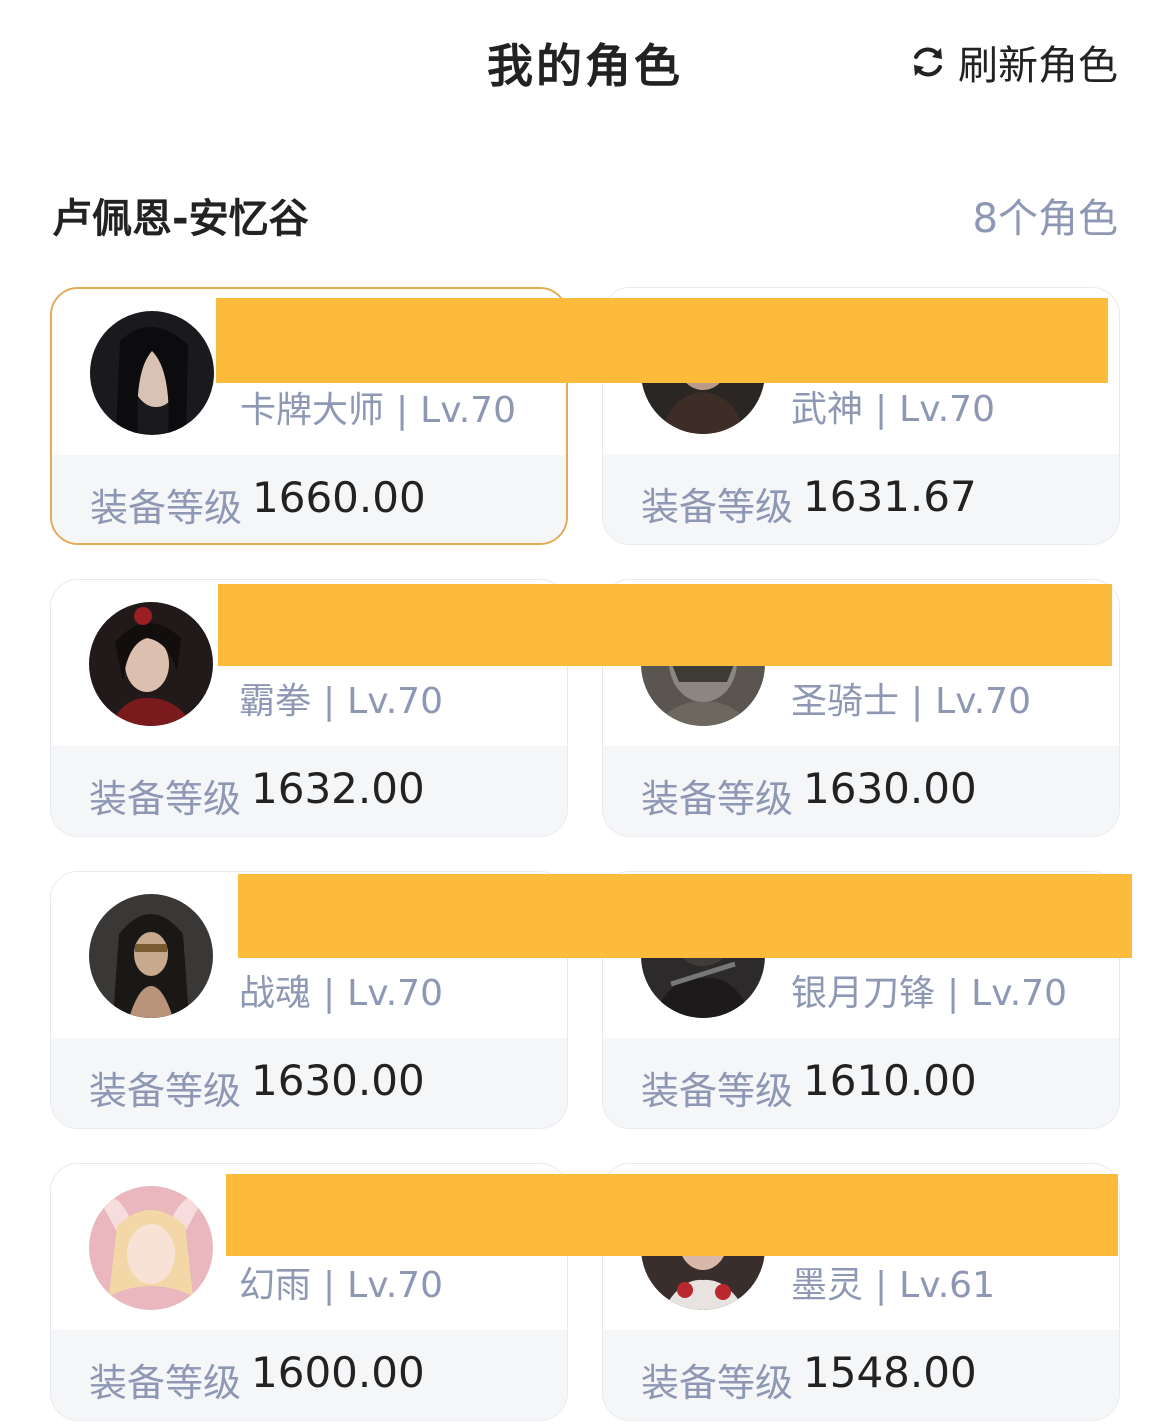 The width and height of the screenshot is (1170, 1428). Describe the element at coordinates (827, 409) in the screenshot. I see `role-class: 武神` at that location.